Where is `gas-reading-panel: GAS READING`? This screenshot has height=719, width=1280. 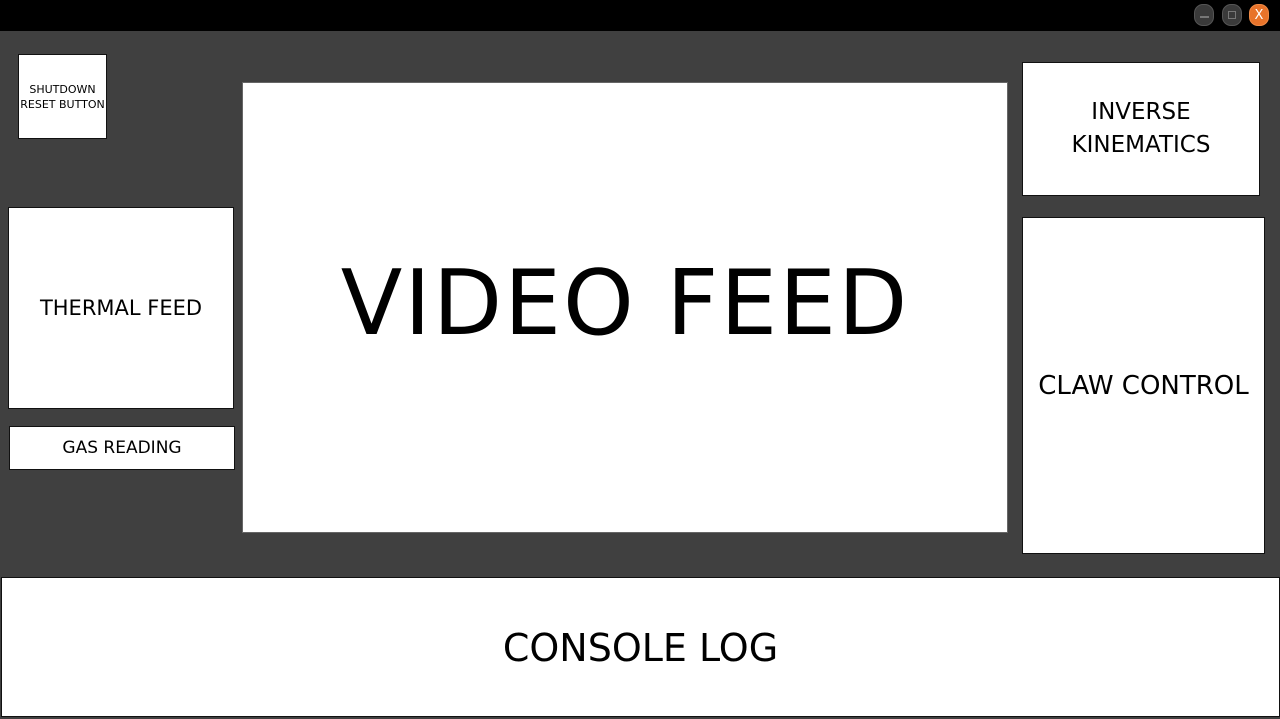 gas-reading-panel: GAS READING is located at coordinates (122, 448).